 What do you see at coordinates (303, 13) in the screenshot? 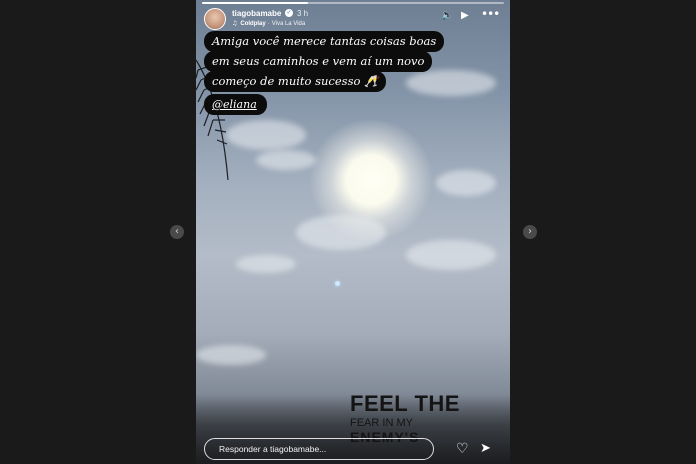
I see `time-ago: 3 h` at bounding box center [303, 13].